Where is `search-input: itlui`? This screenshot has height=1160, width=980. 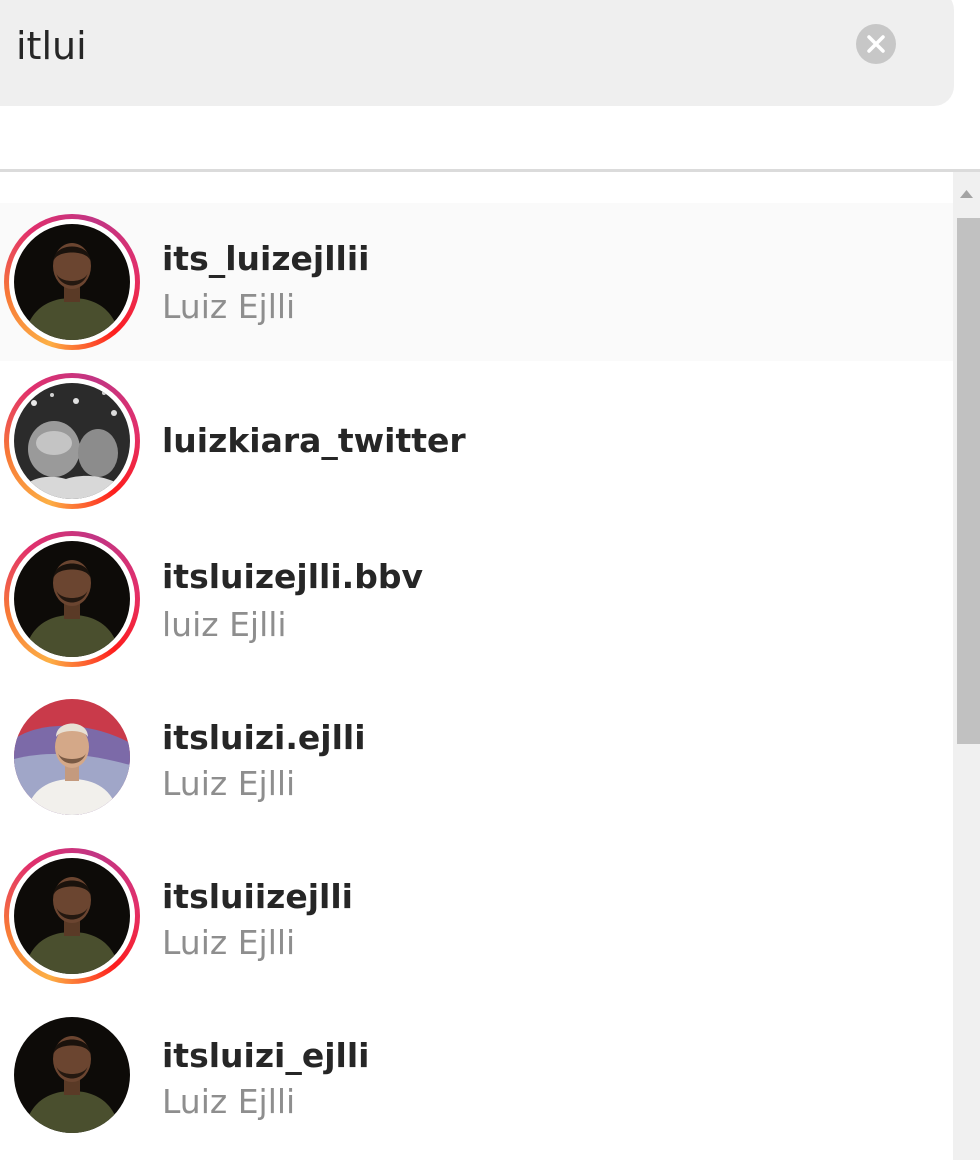 search-input: itlui is located at coordinates (477, 53).